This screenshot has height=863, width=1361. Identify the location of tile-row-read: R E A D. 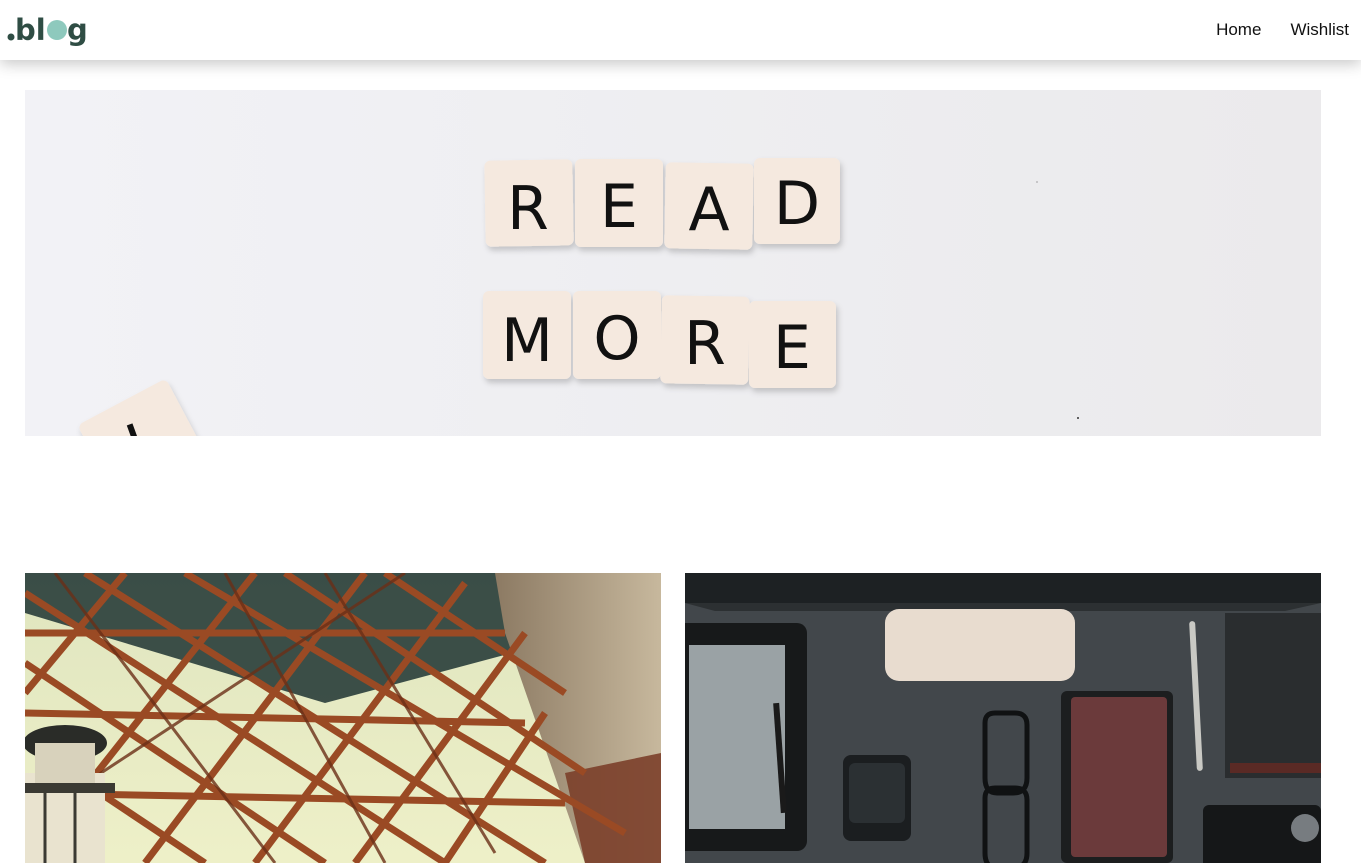
(662, 204).